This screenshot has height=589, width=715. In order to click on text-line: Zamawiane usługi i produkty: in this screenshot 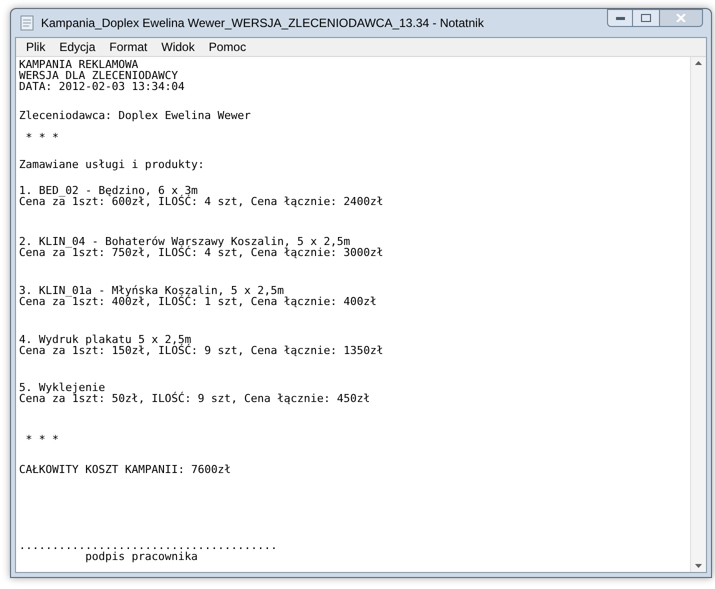, I will do `click(111, 164)`.